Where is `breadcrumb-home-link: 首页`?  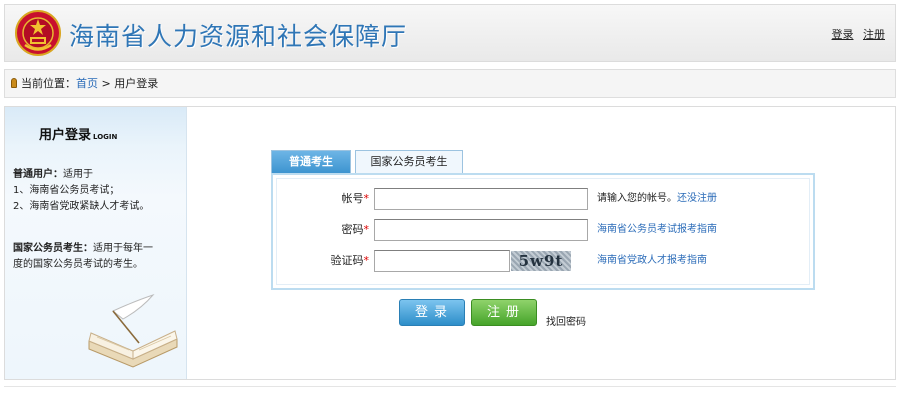 breadcrumb-home-link: 首页 is located at coordinates (87, 83).